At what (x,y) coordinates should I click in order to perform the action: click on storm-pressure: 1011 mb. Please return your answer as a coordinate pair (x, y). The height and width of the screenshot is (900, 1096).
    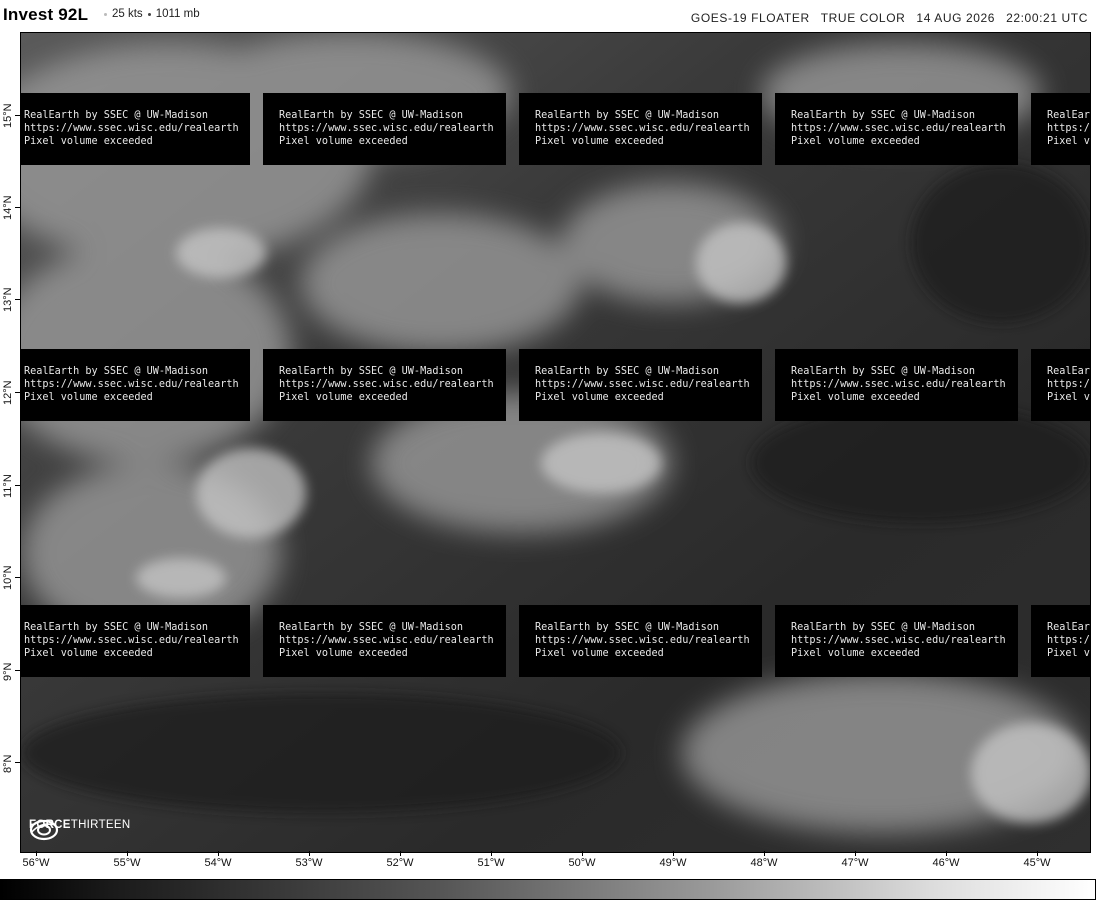
    Looking at the image, I should click on (177, 14).